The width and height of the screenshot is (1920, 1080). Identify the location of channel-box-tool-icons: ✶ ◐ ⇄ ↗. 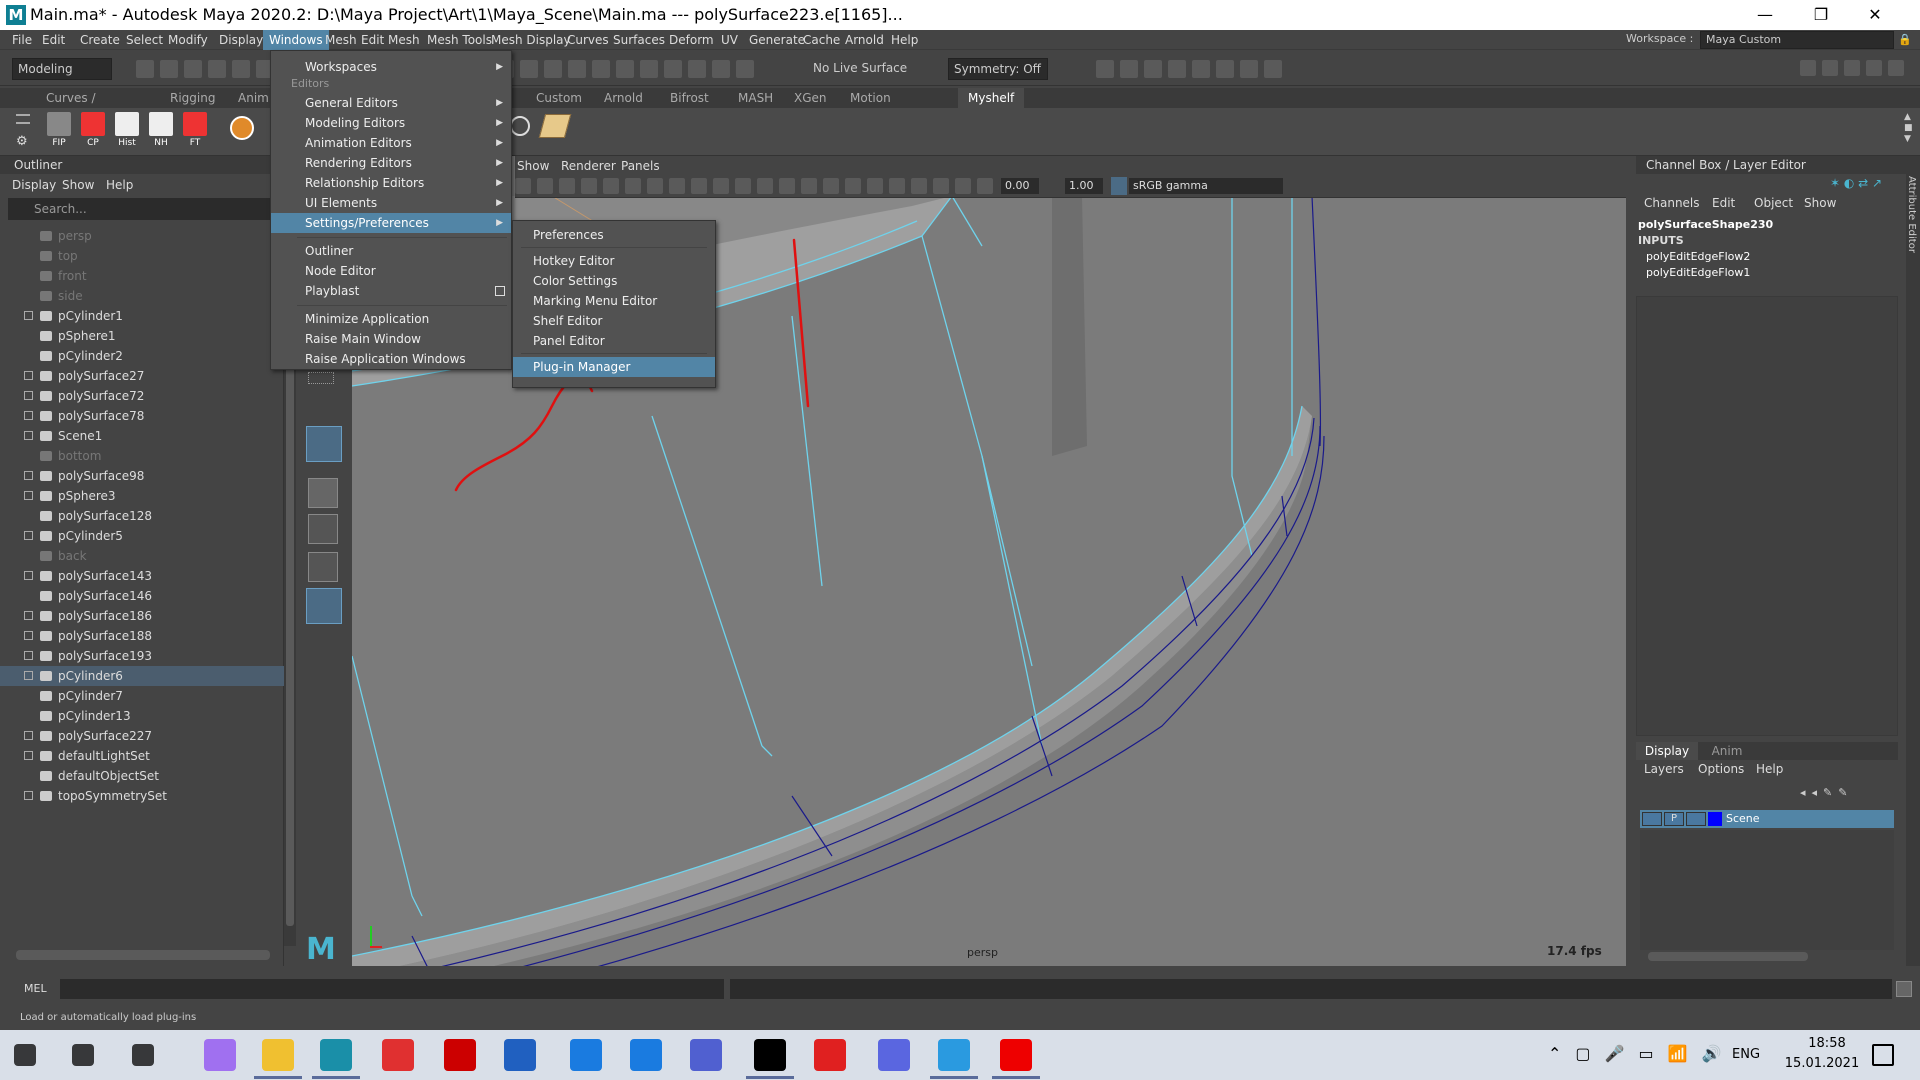
(1865, 183).